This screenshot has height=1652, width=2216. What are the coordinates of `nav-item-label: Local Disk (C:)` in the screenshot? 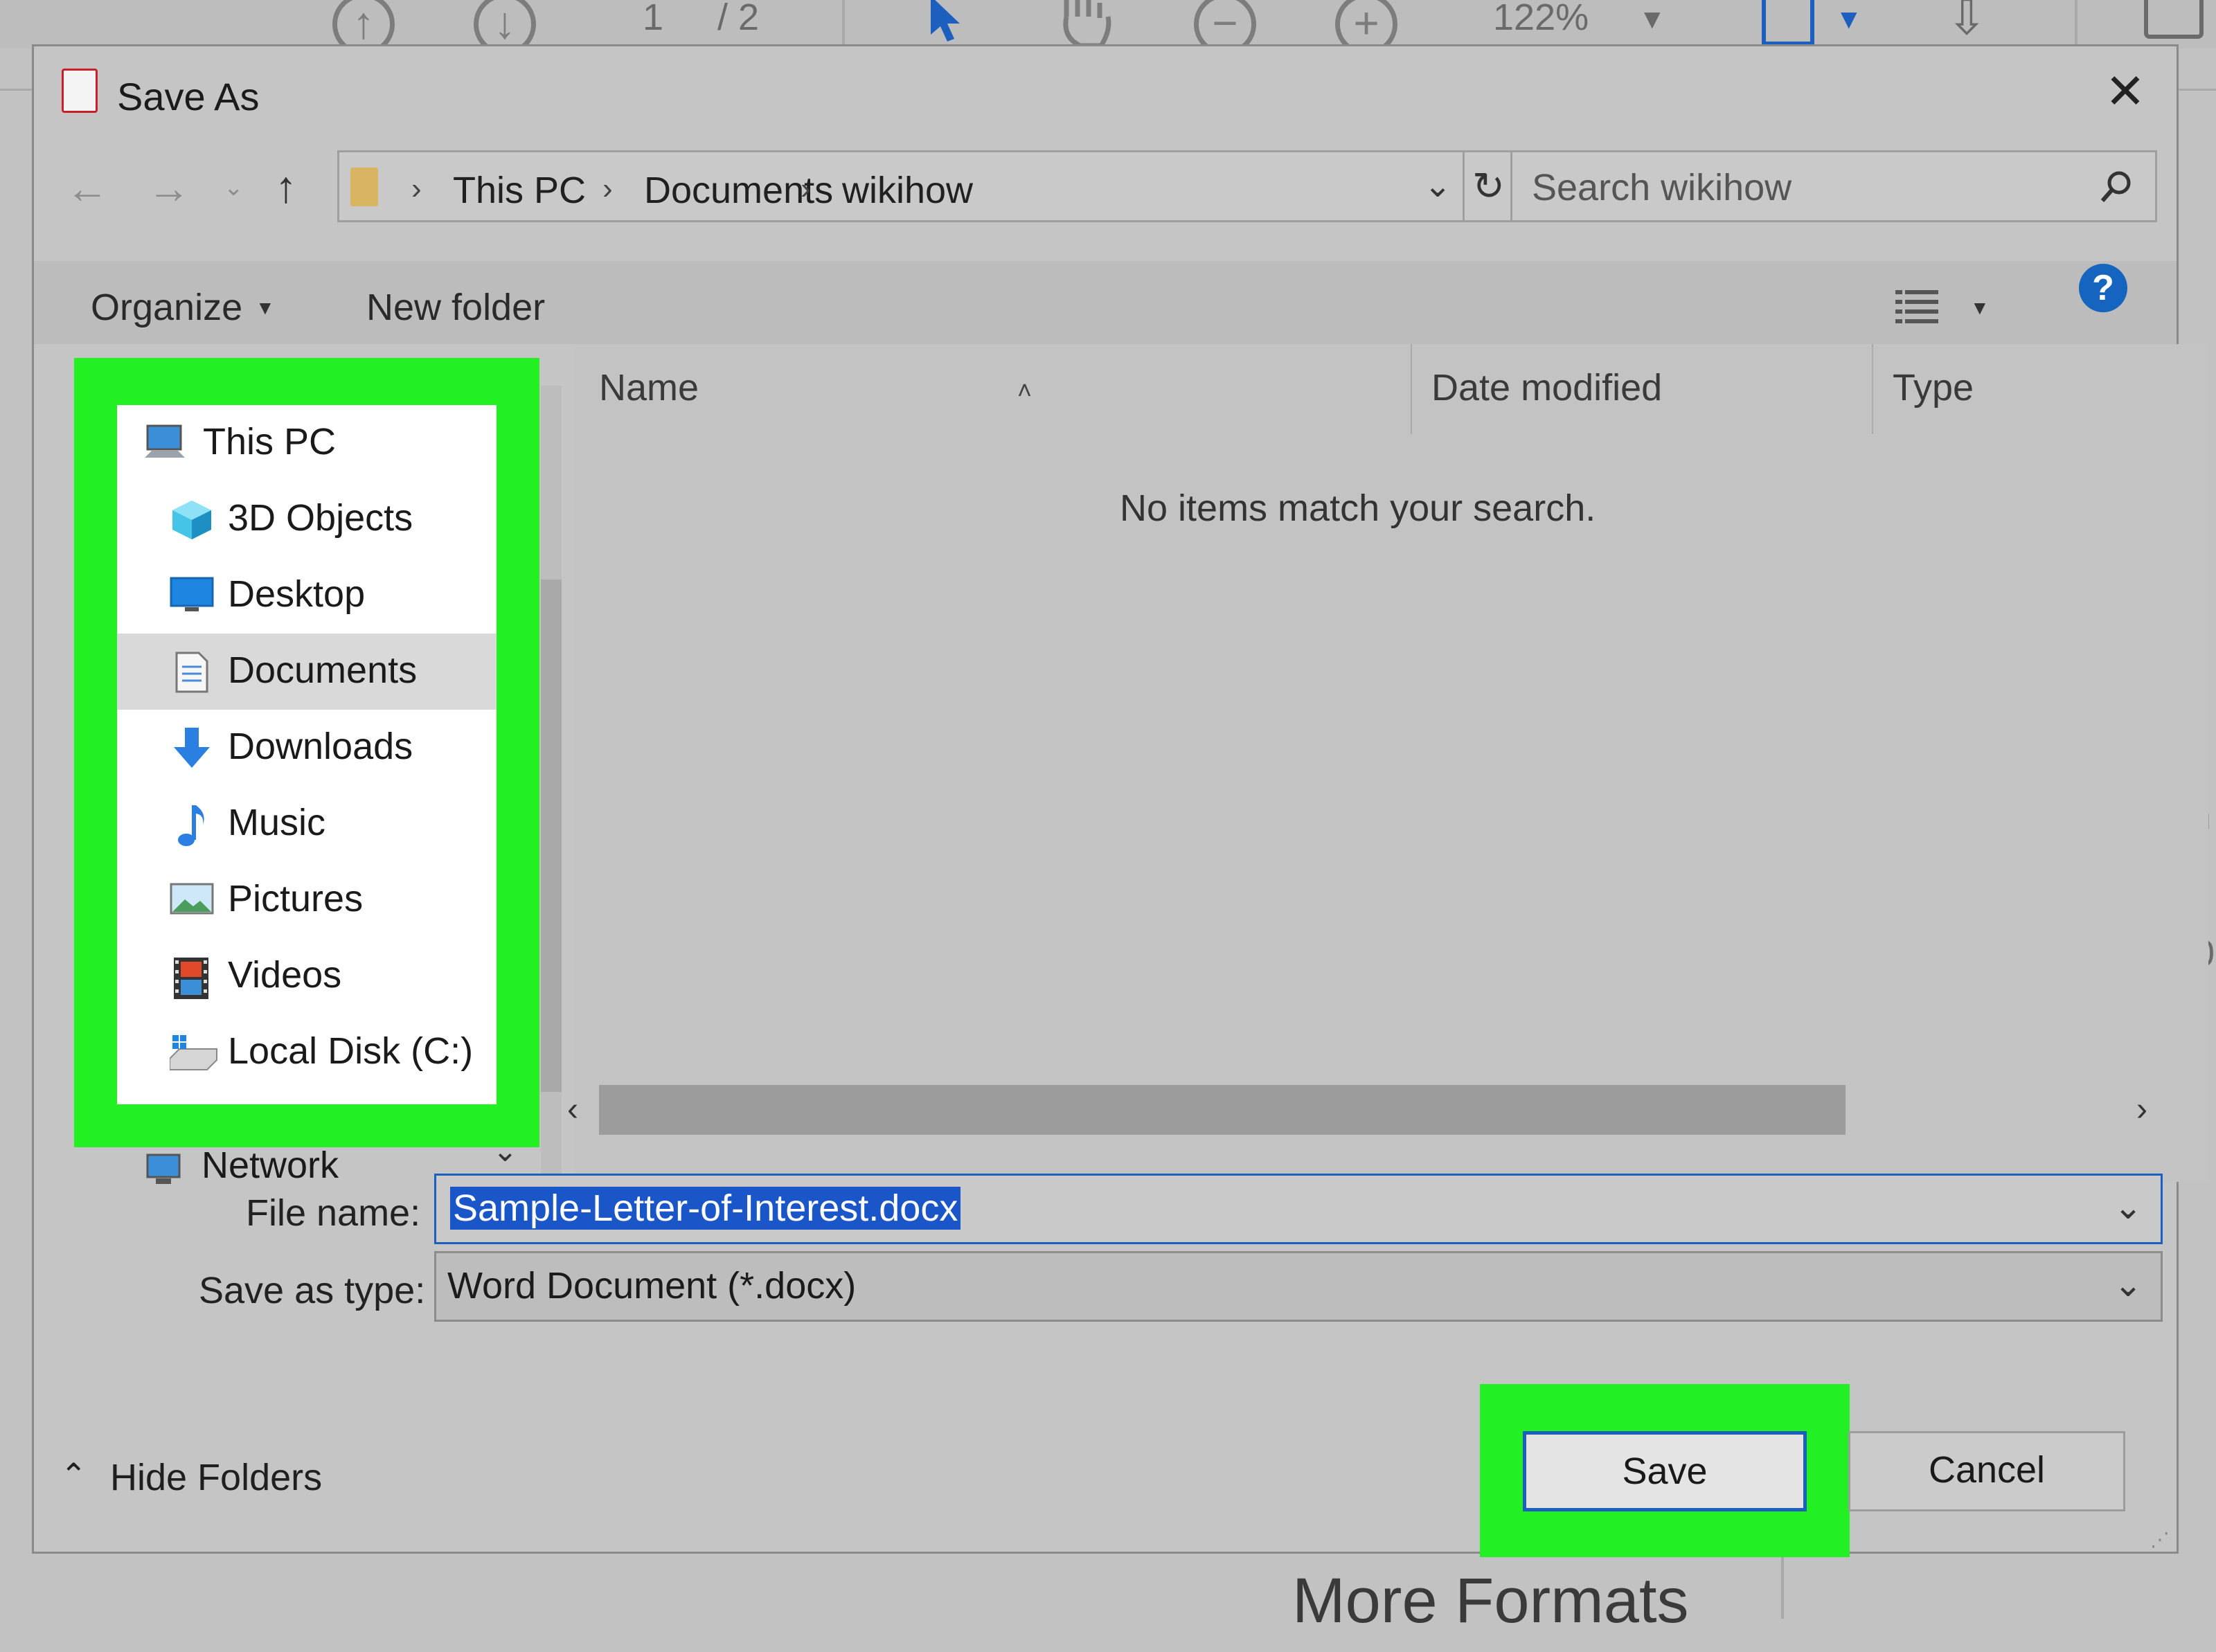 It's located at (351, 1051).